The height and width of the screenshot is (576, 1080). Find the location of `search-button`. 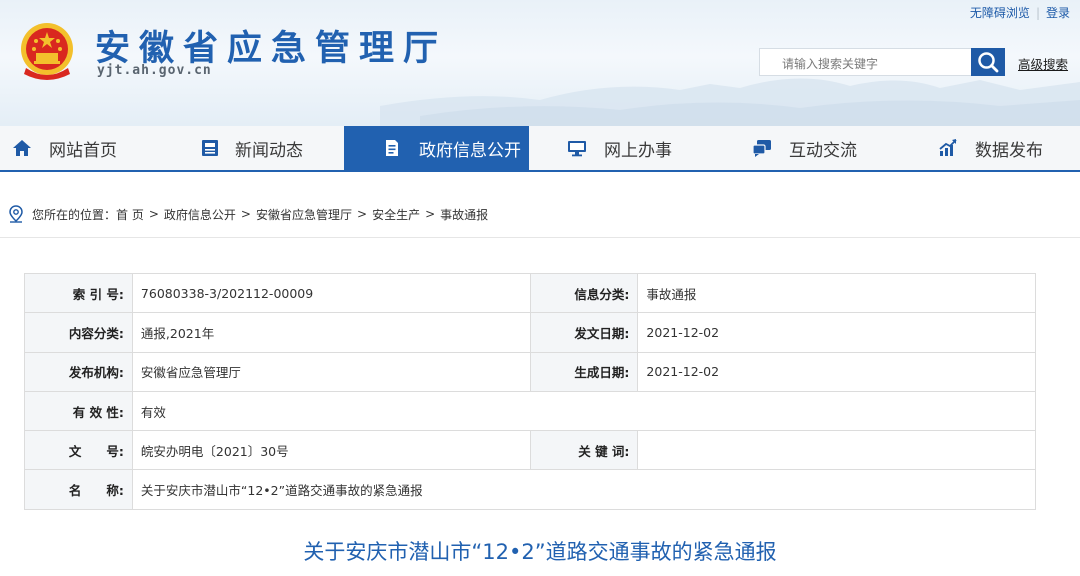

search-button is located at coordinates (988, 62).